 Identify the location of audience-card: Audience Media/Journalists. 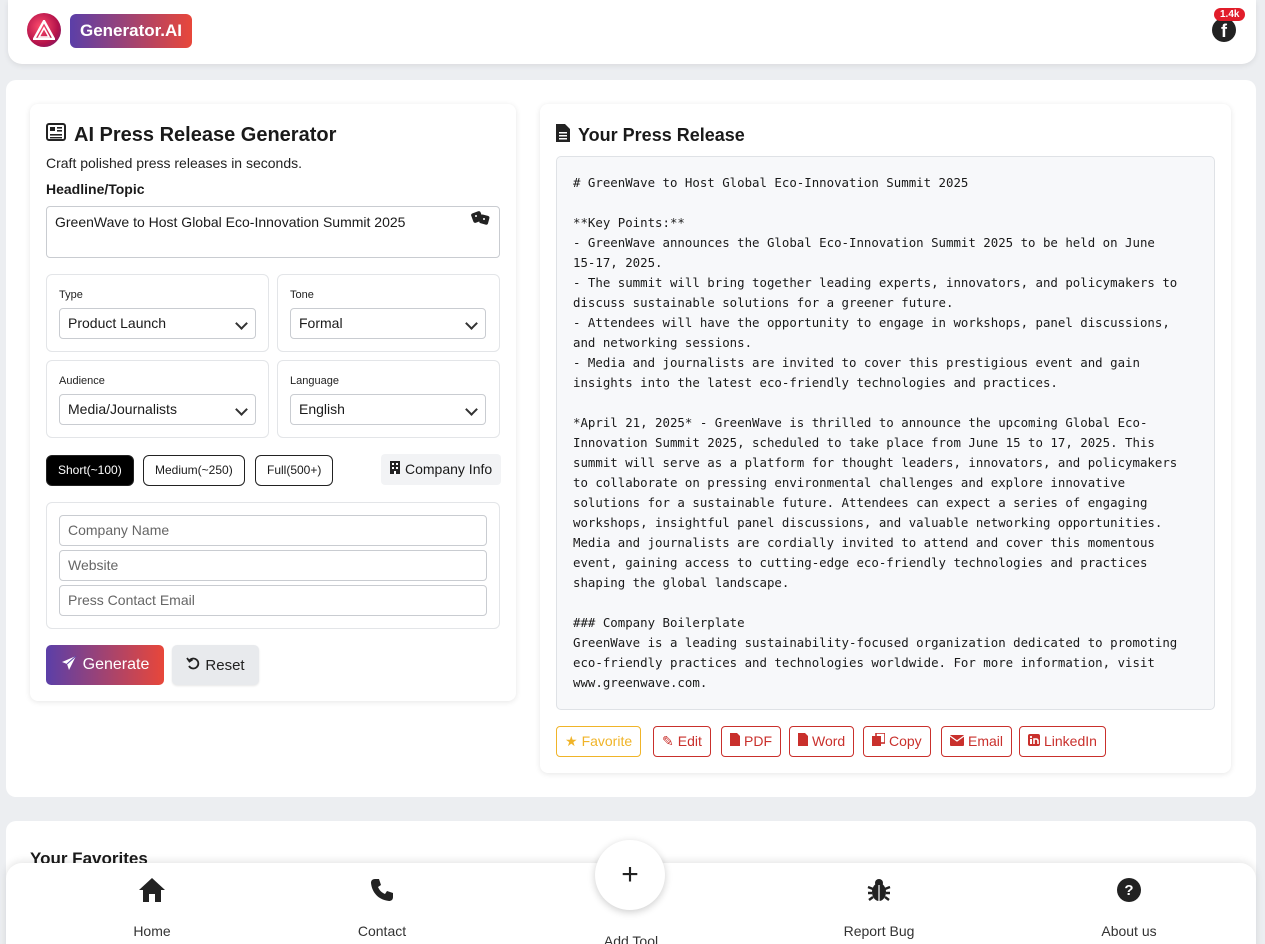
(157, 399).